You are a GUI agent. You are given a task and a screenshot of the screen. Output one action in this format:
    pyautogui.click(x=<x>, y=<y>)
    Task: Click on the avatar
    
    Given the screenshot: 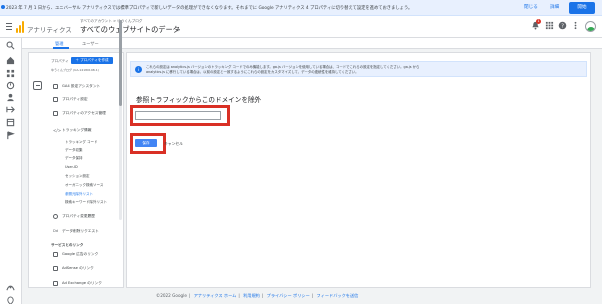 What is the action you would take?
    pyautogui.click(x=590, y=26)
    